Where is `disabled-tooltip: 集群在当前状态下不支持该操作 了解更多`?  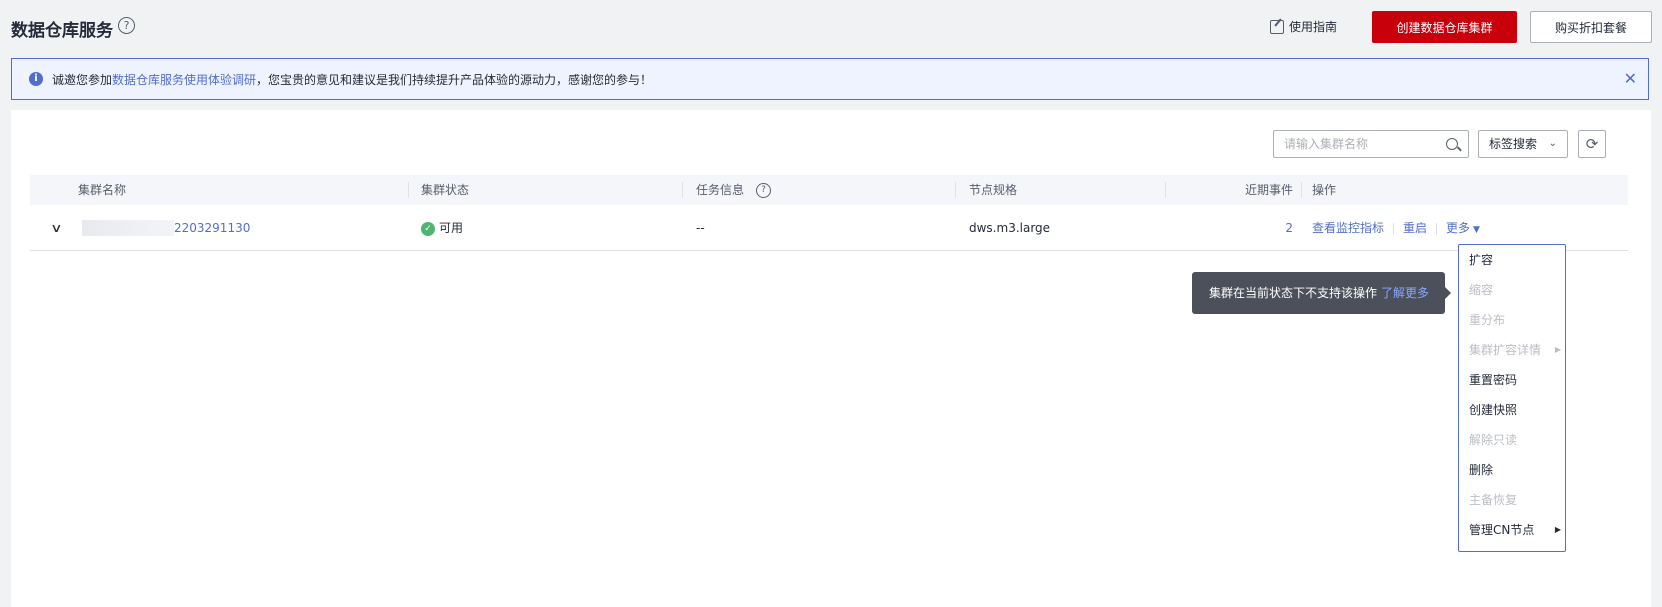 disabled-tooltip: 集群在当前状态下不支持该操作 了解更多 is located at coordinates (1321, 293).